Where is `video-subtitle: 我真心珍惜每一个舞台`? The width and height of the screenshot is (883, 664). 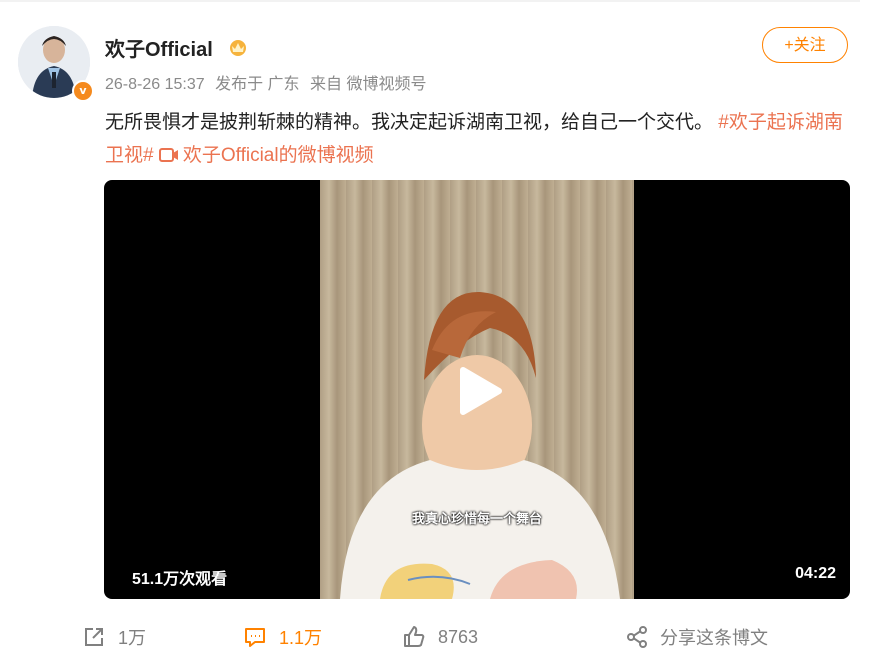 video-subtitle: 我真心珍惜每一个舞台 is located at coordinates (476, 518).